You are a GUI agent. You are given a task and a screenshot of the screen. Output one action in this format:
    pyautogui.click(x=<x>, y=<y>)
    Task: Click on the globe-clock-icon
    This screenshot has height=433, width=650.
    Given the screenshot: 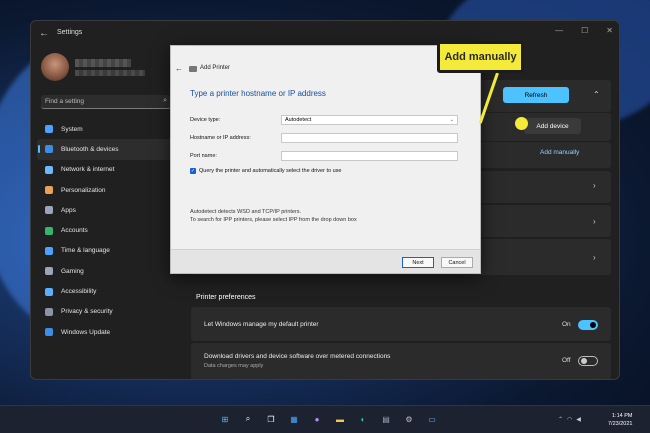 What is the action you would take?
    pyautogui.click(x=49, y=250)
    